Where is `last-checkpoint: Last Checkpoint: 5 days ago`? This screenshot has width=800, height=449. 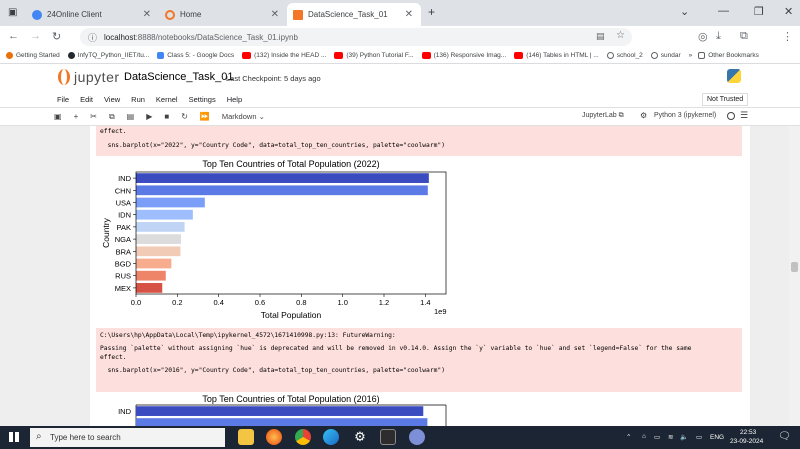
last-checkpoint: Last Checkpoint: 5 days ago is located at coordinates (273, 78).